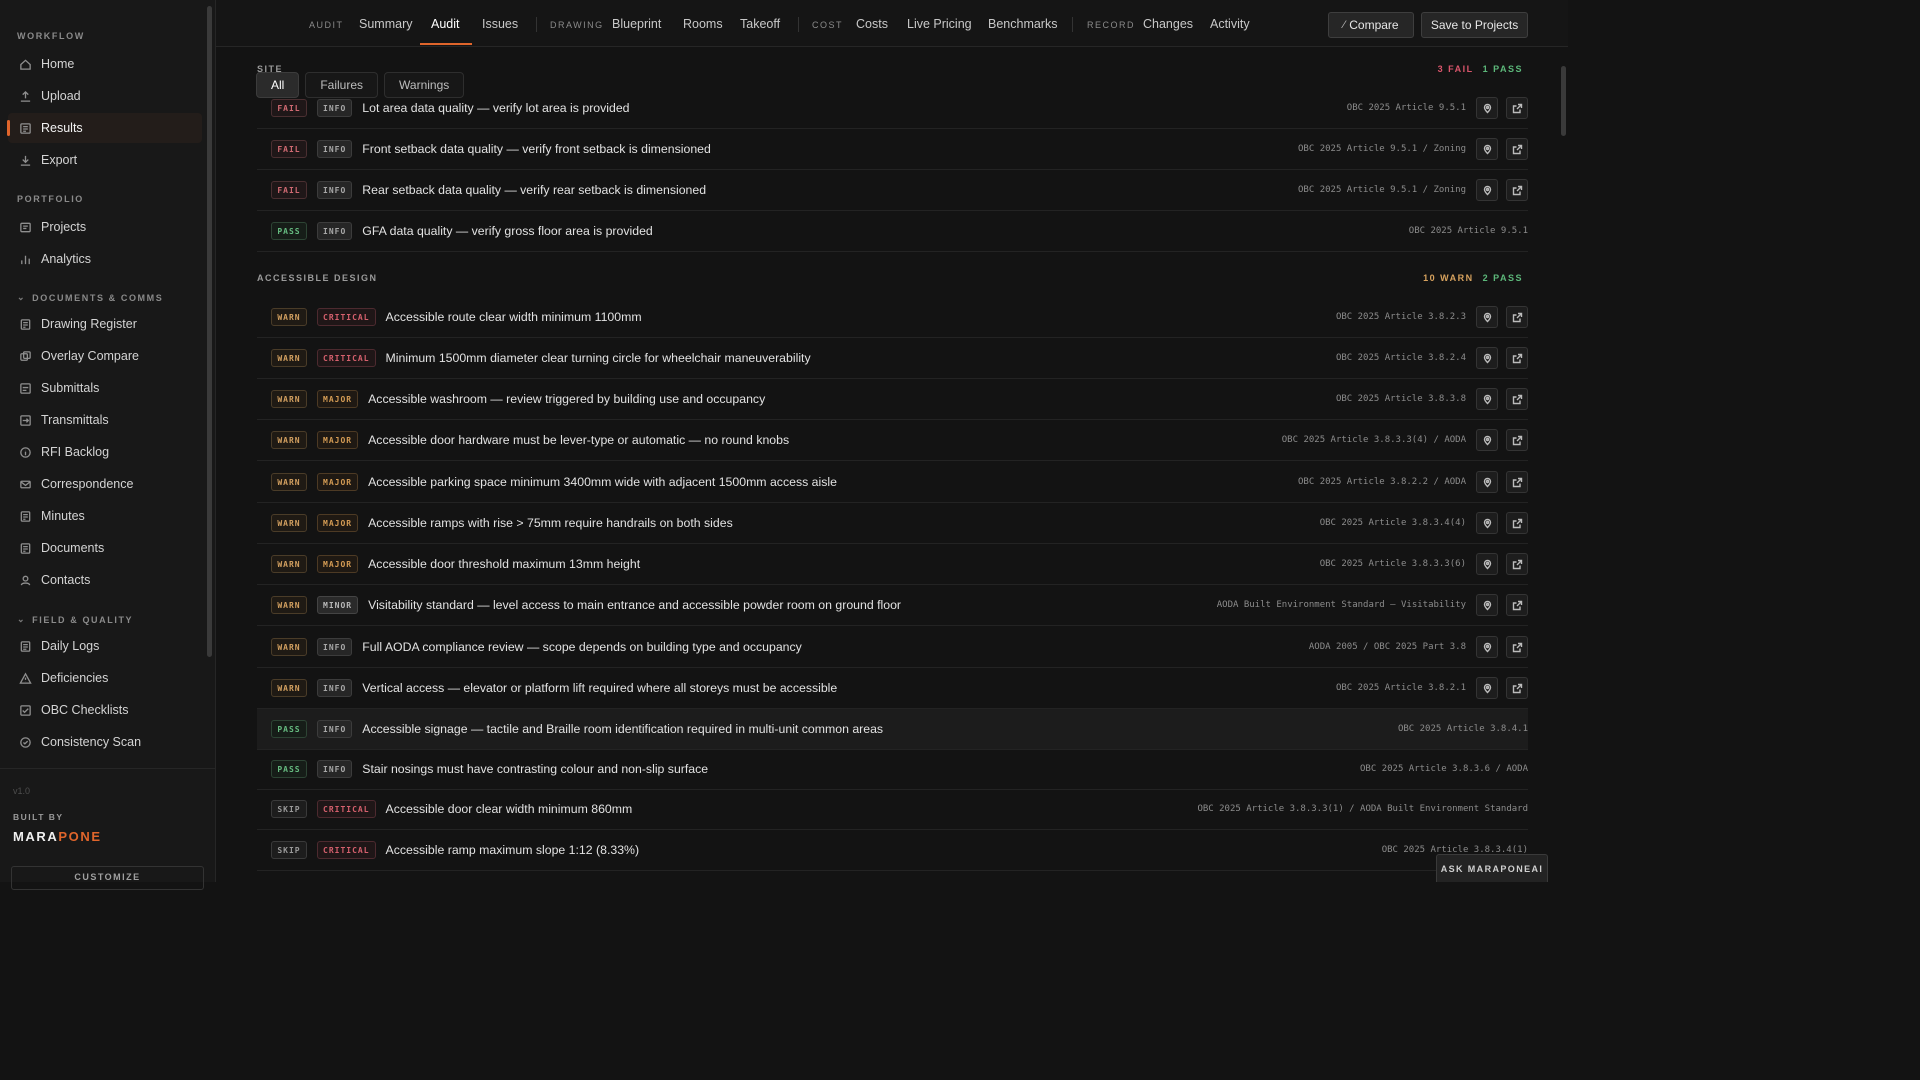 The width and height of the screenshot is (1920, 1080). Describe the element at coordinates (1563, 101) in the screenshot. I see `main-scrollbar` at that location.